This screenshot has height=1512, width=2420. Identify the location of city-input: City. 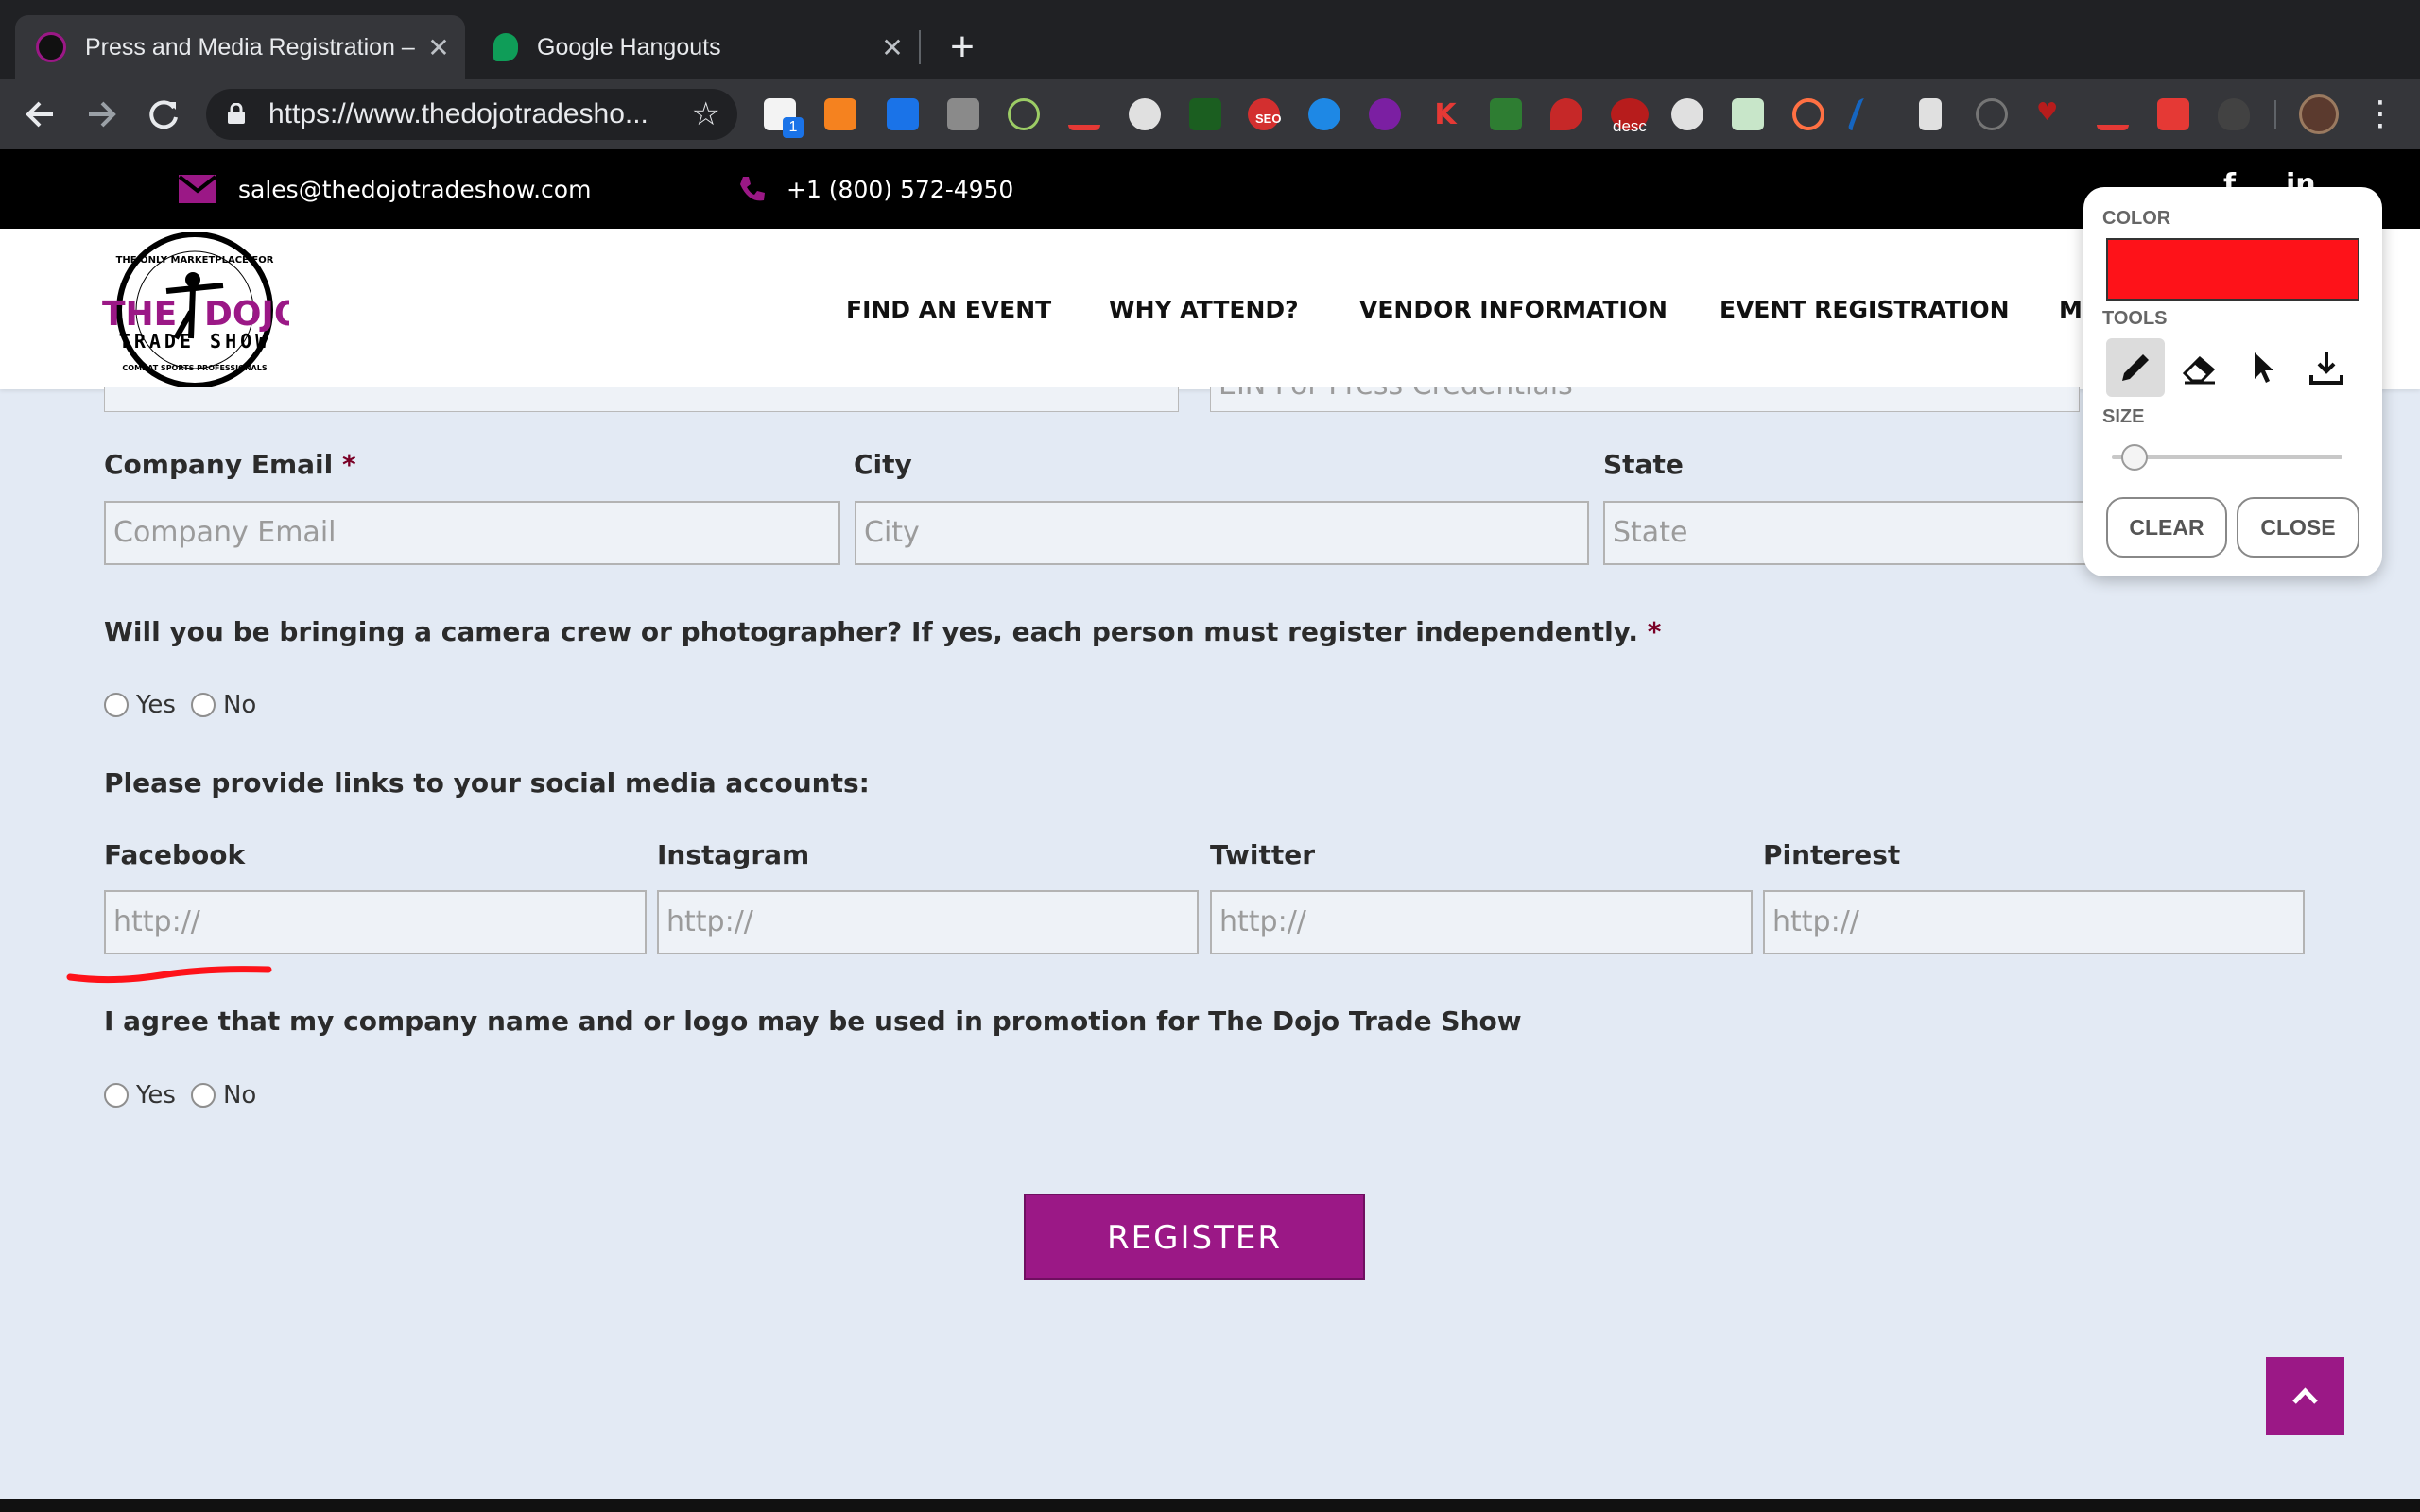
(1222, 533).